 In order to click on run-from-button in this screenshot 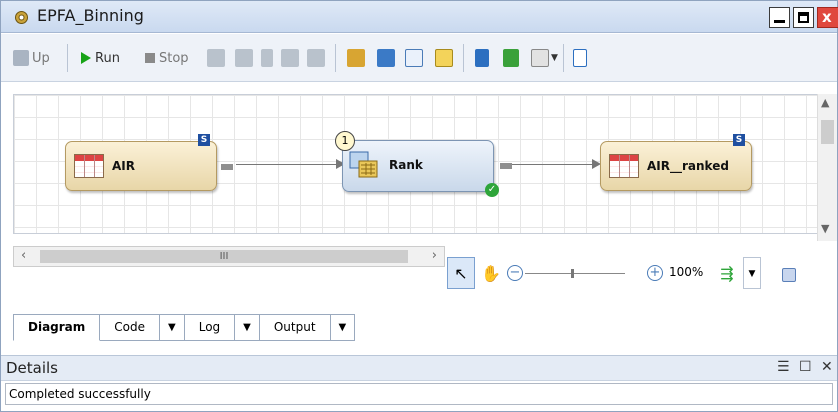, I will do `click(316, 58)`.